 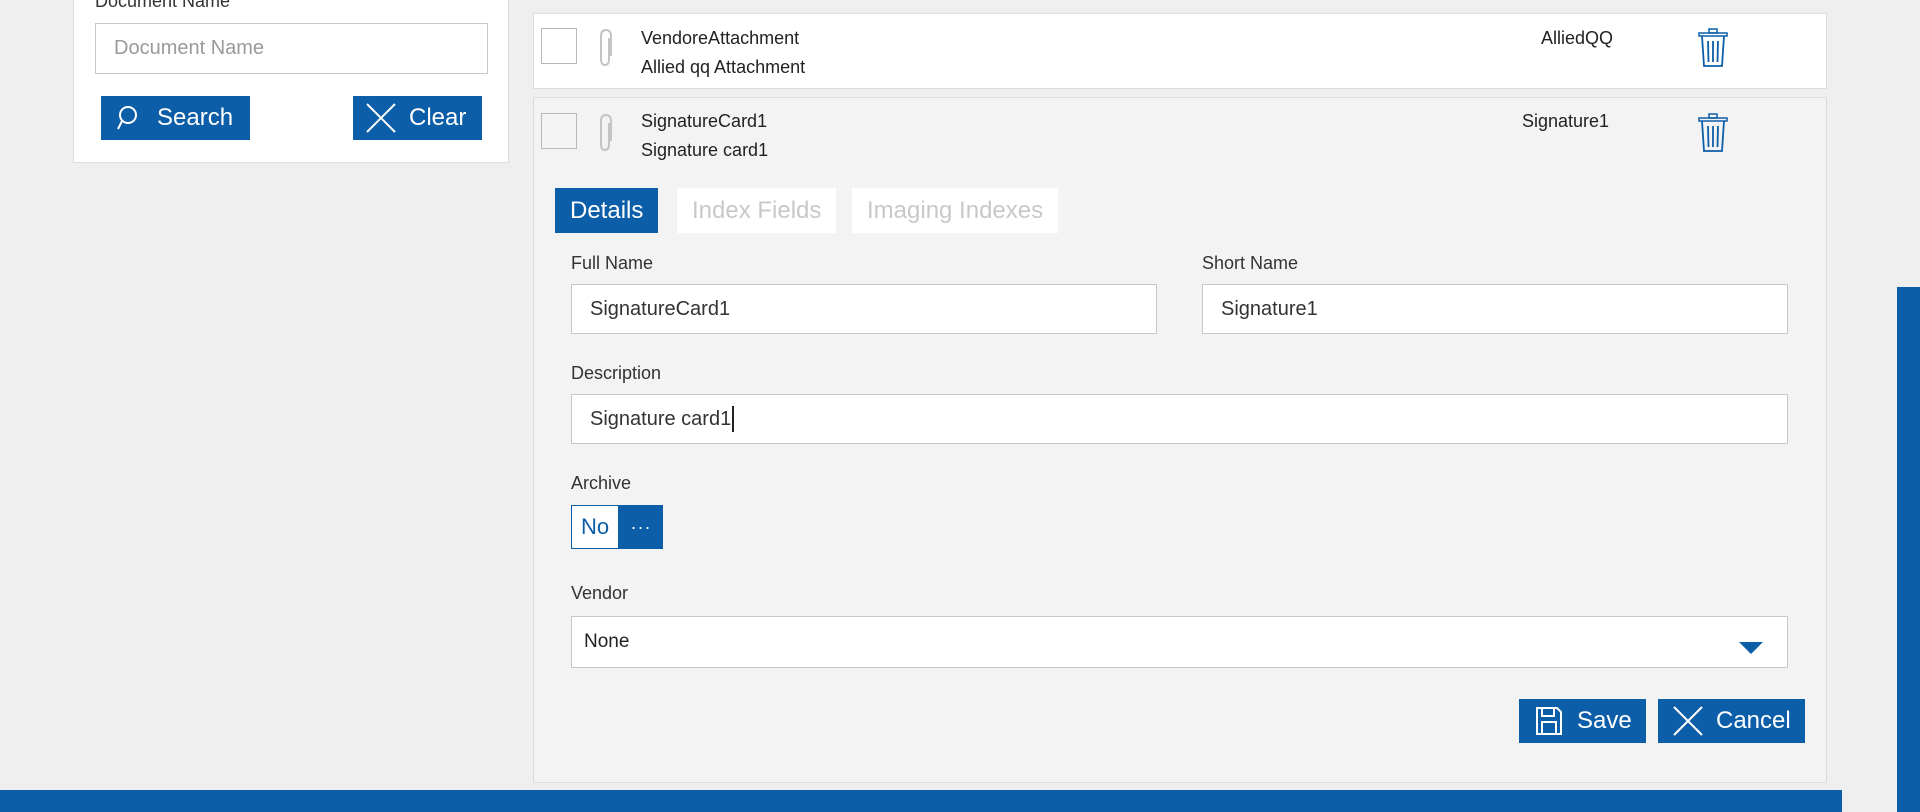 I want to click on short-name-label: Short Name, so click(x=1250, y=263).